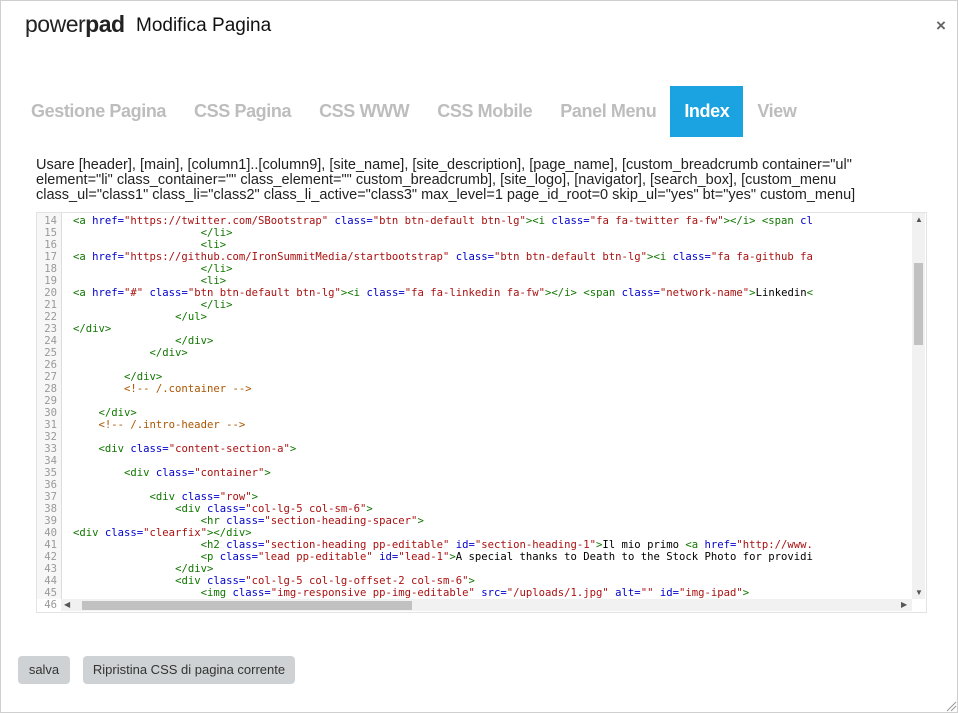 The height and width of the screenshot is (713, 958). What do you see at coordinates (213, 281) in the screenshot?
I see `code-token: <li>` at bounding box center [213, 281].